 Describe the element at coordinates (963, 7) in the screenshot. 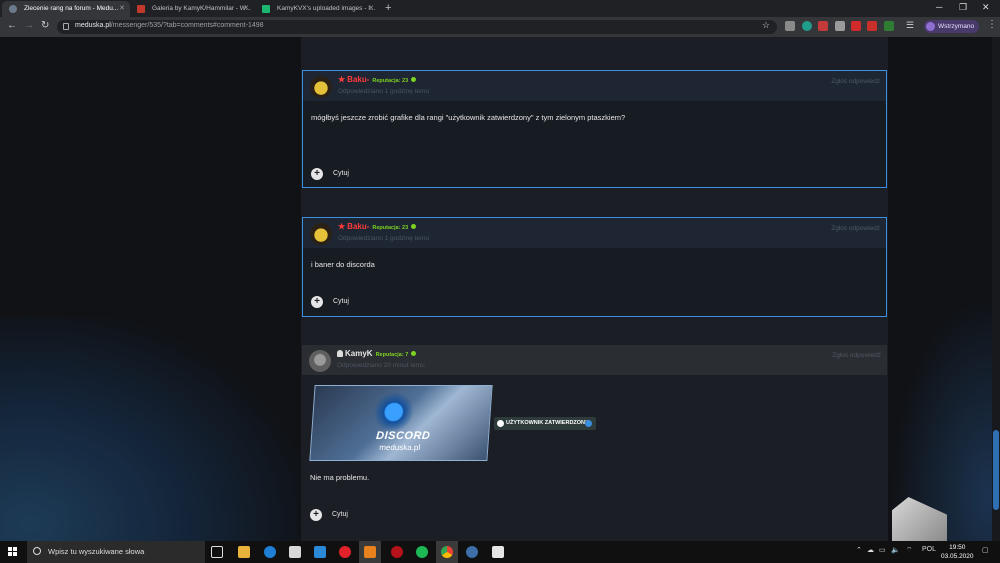

I see `maximize-icon: ❐` at that location.